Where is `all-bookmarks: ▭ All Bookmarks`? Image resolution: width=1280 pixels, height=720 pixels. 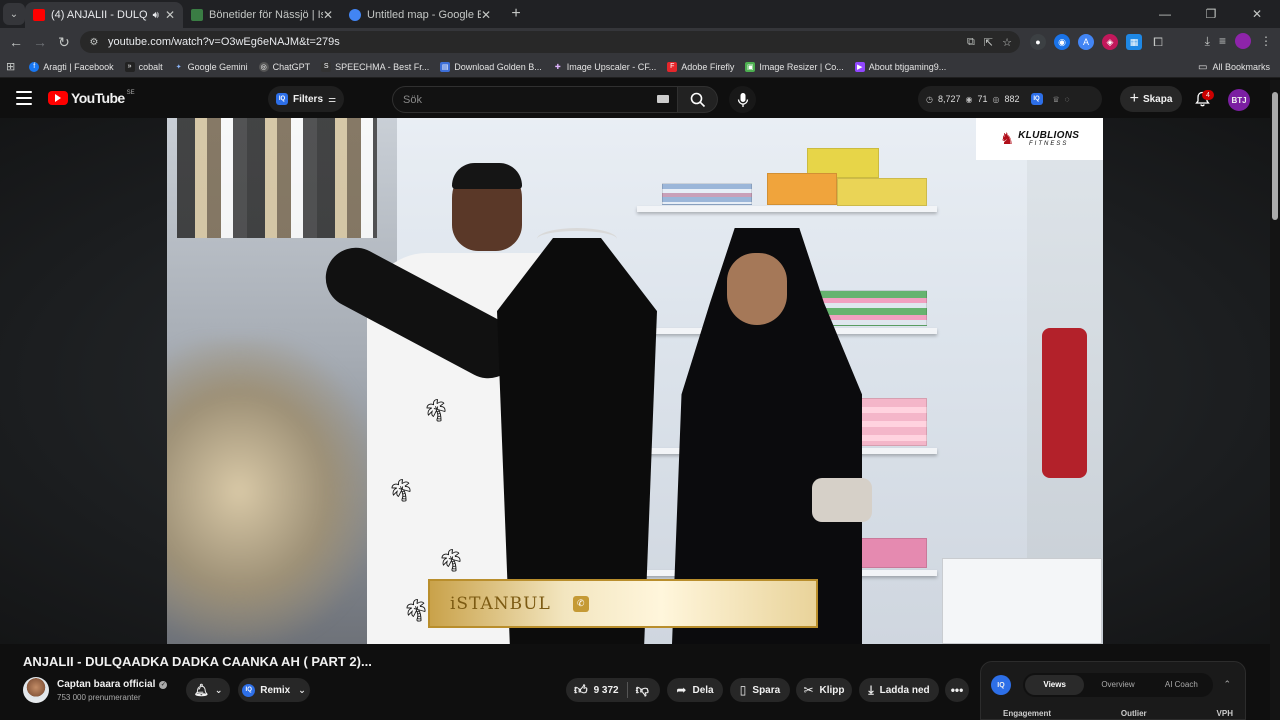
all-bookmarks: ▭ All Bookmarks is located at coordinates (1234, 67).